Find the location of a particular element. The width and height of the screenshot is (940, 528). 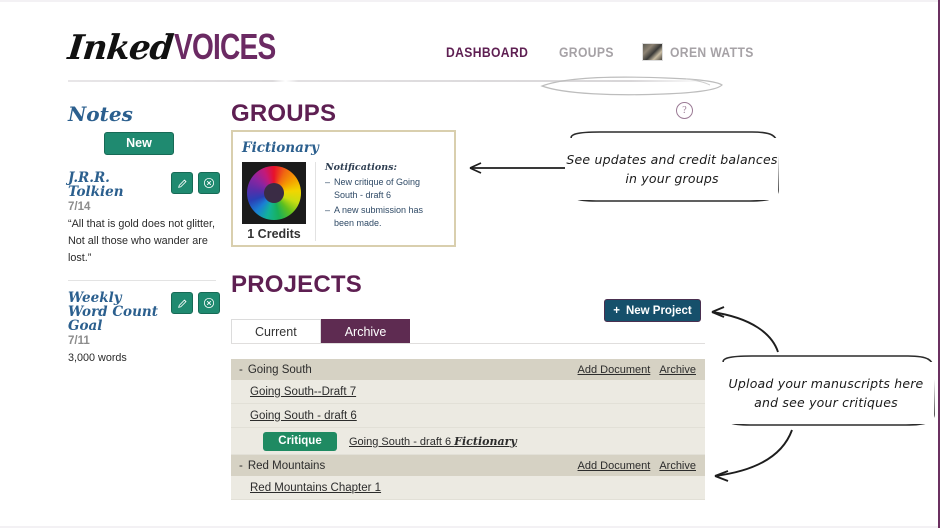

project-tabs: Current Archive is located at coordinates (321, 331).